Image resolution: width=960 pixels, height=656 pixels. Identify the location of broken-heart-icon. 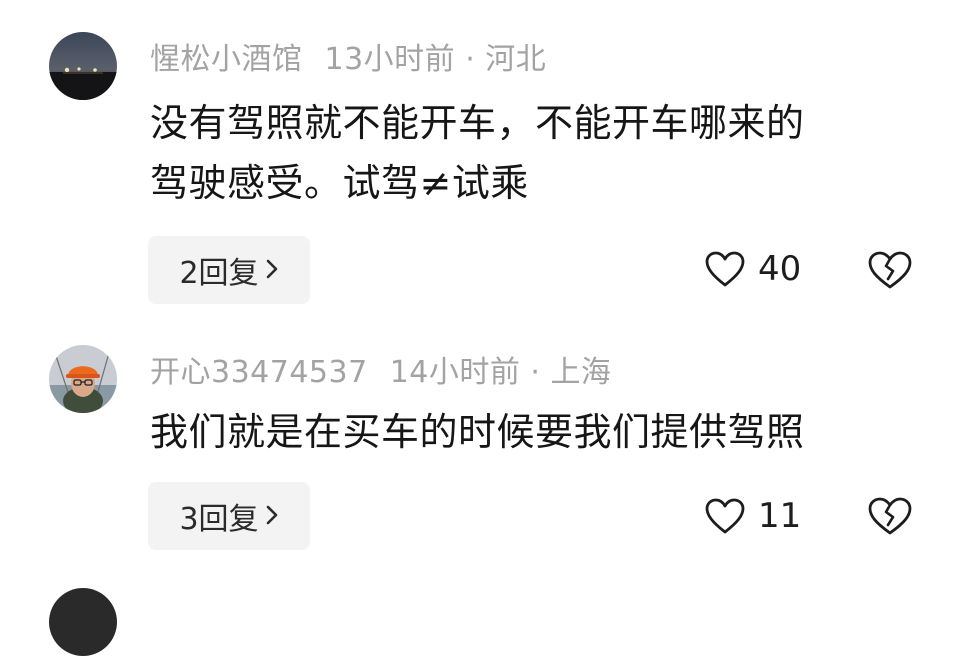
(890, 516).